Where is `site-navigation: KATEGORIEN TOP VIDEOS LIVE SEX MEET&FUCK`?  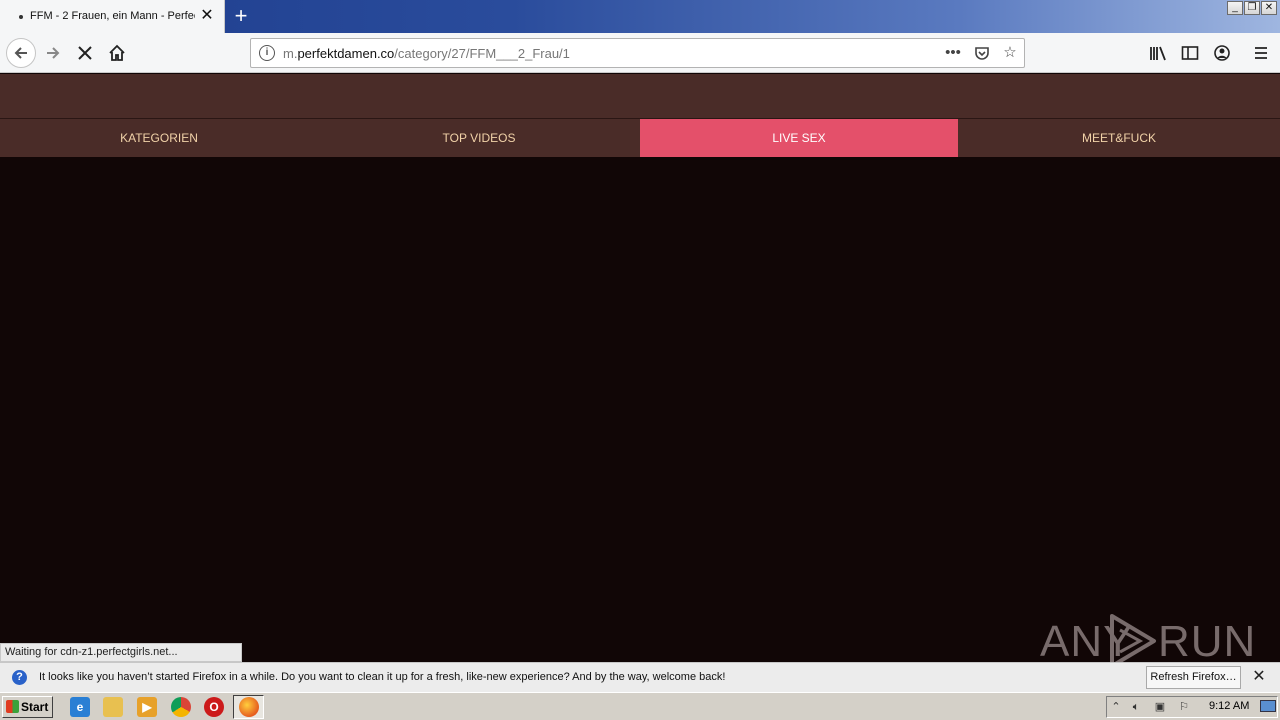
site-navigation: KATEGORIEN TOP VIDEOS LIVE SEX MEET&FUCK is located at coordinates (640, 137).